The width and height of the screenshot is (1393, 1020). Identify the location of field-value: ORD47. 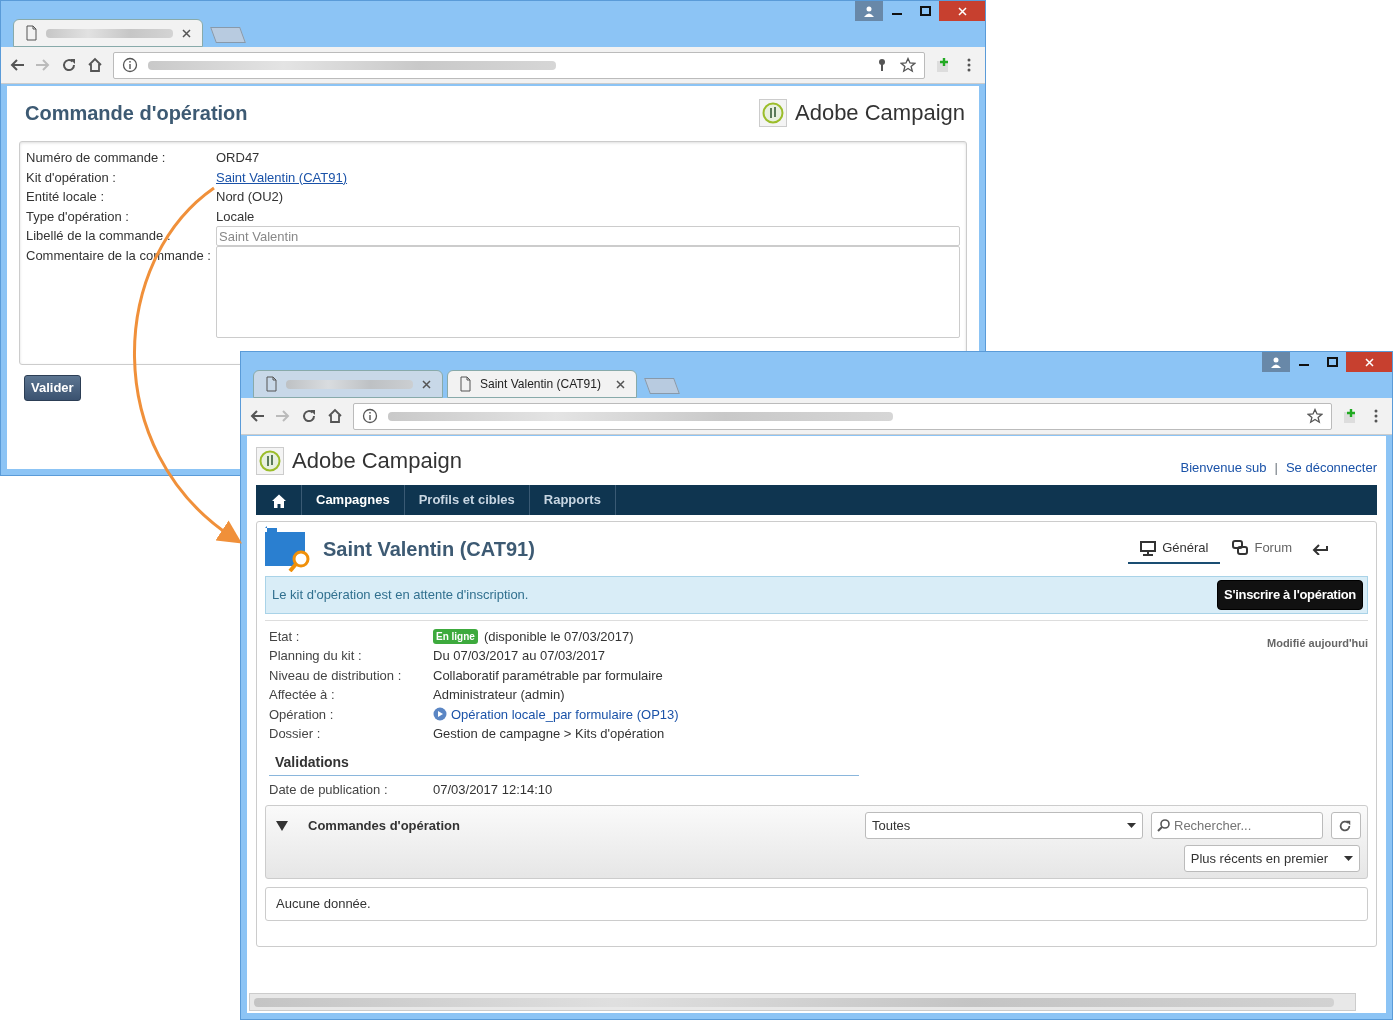
(238, 158).